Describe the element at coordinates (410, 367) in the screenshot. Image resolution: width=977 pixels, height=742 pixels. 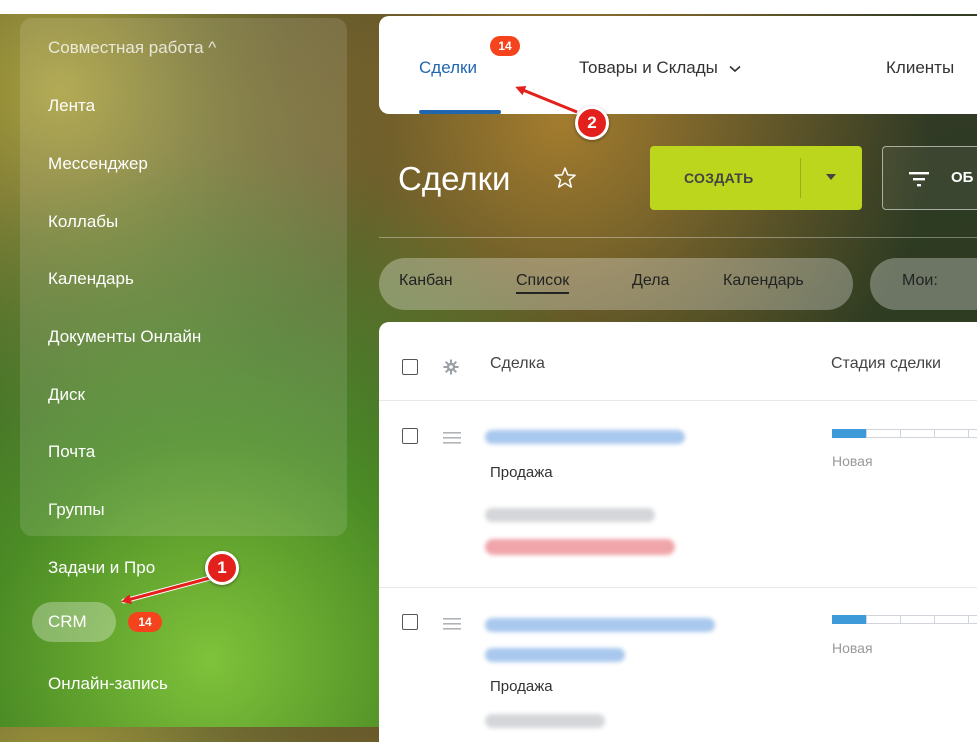
I see `select-all-checkbox` at that location.